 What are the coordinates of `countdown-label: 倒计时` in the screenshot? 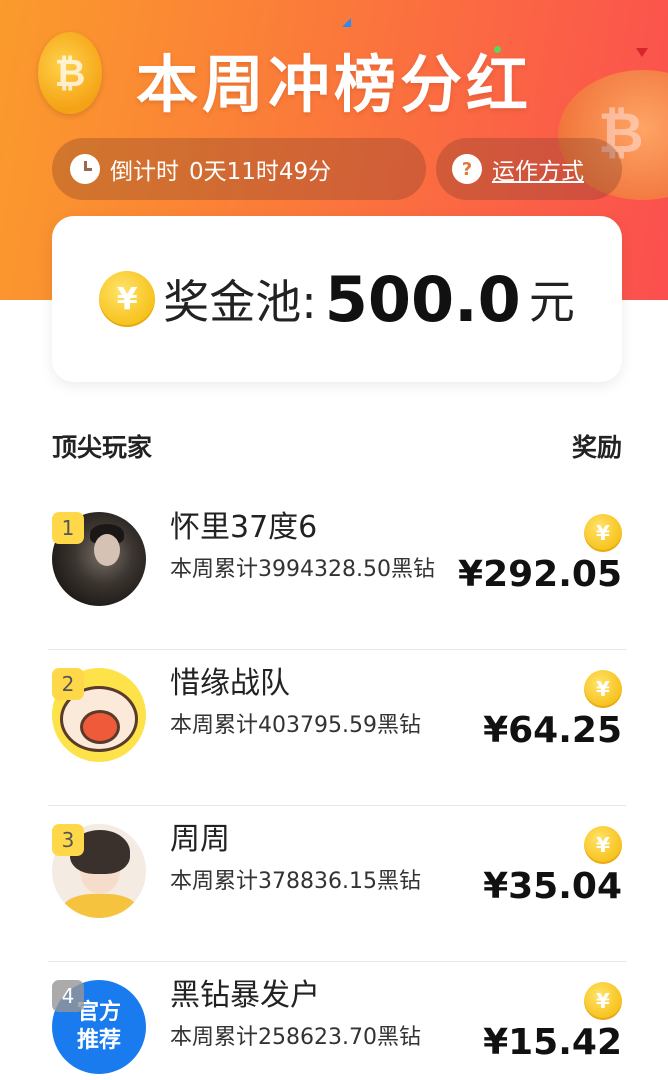 It's located at (144, 172).